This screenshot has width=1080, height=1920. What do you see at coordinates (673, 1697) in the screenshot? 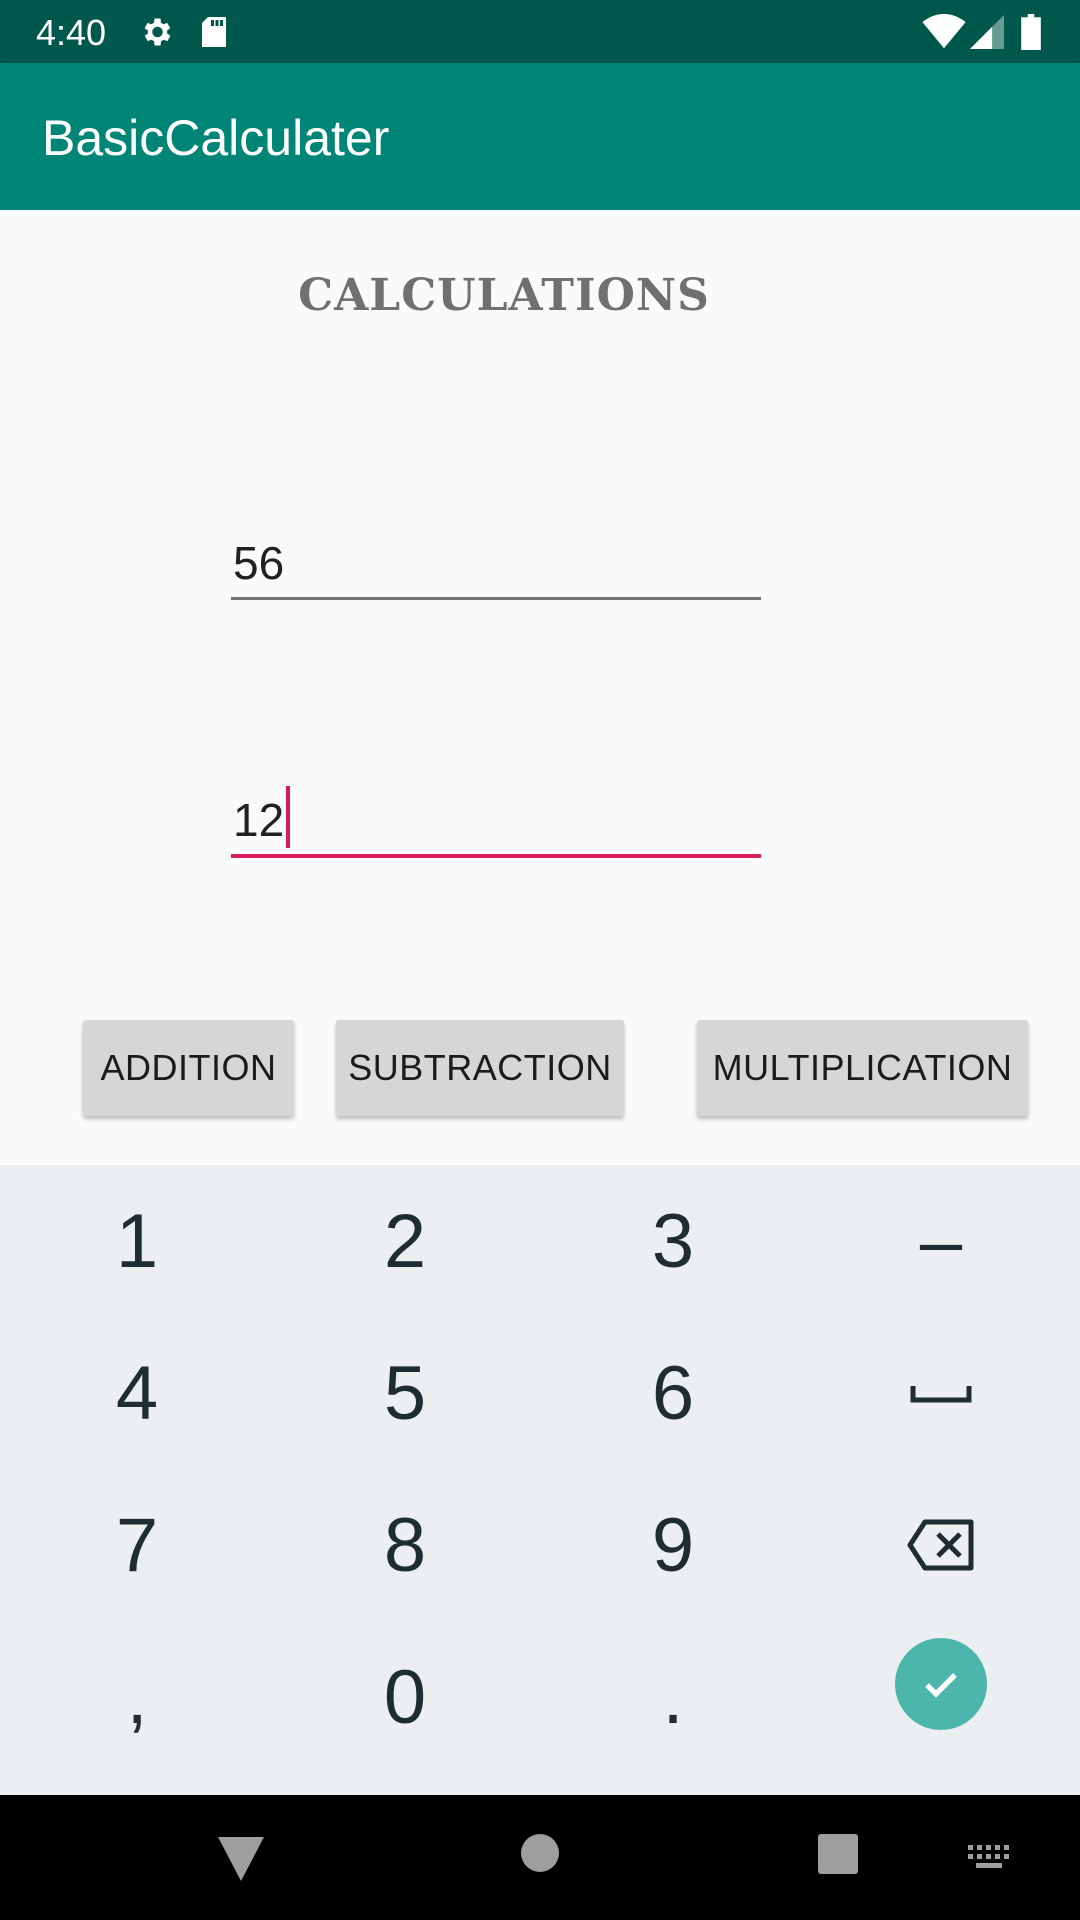
I see `key-period: .` at bounding box center [673, 1697].